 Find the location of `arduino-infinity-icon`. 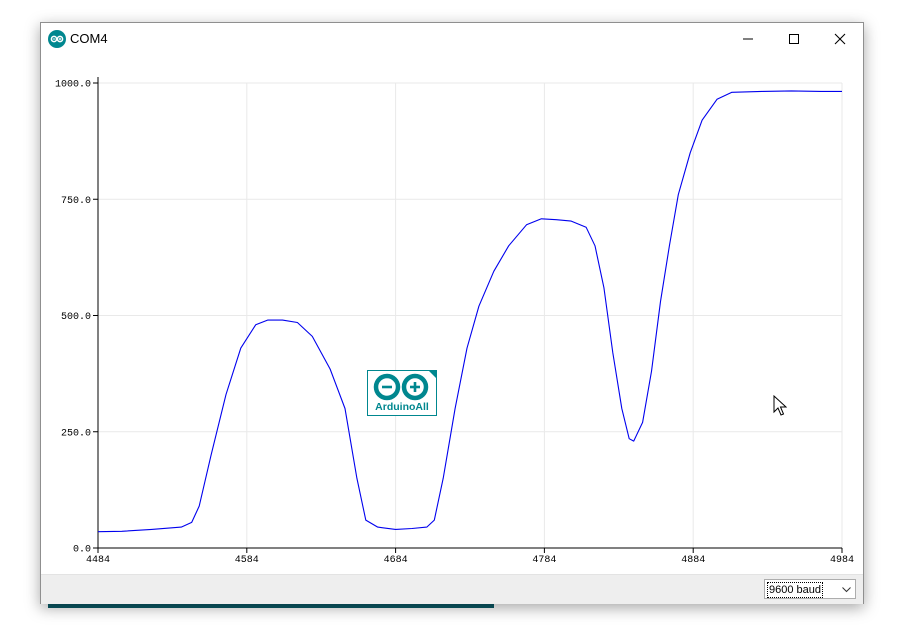

arduino-infinity-icon is located at coordinates (57, 39).